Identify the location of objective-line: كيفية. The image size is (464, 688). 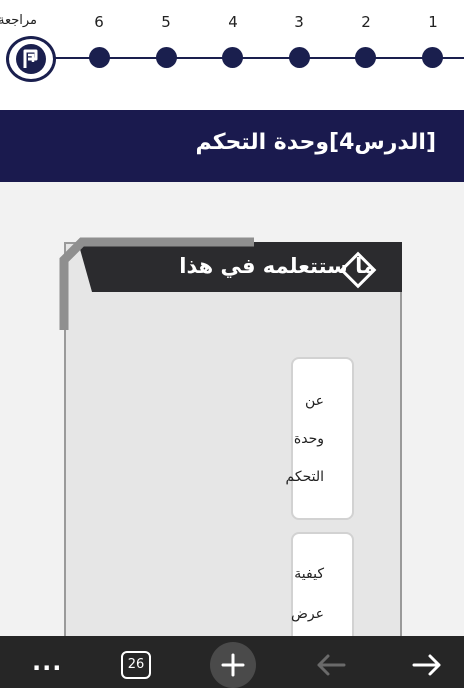
(309, 574).